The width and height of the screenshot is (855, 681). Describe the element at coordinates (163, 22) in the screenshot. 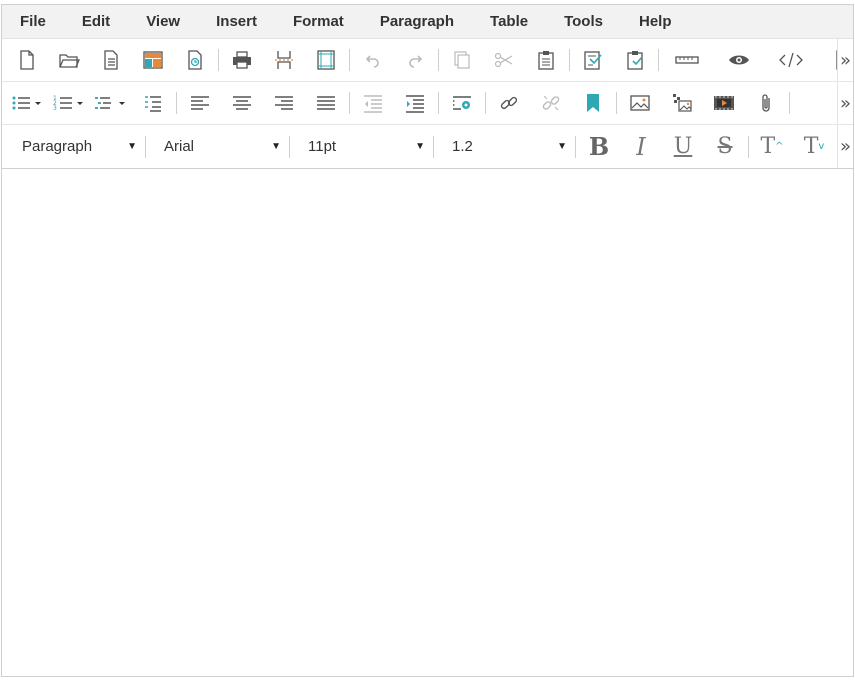

I see `menu-view: View` at that location.